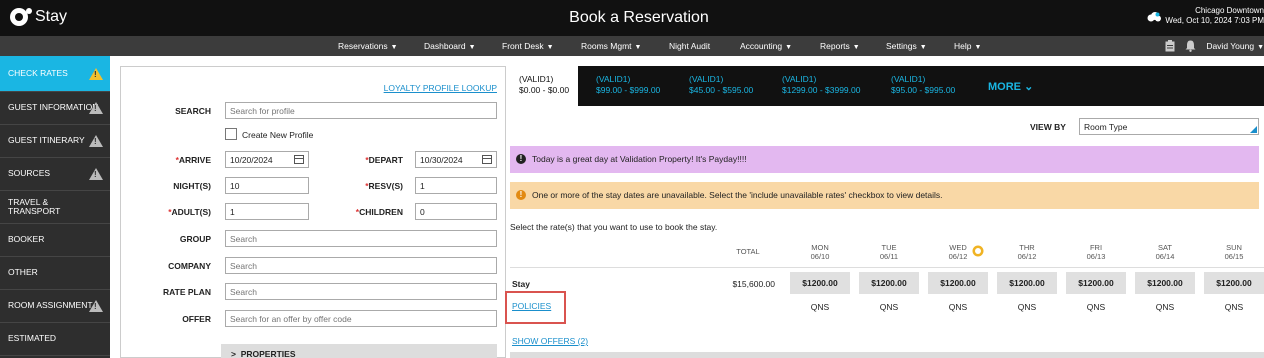 Image resolution: width=1264 pixels, height=358 pixels. What do you see at coordinates (887, 355) in the screenshot?
I see `offers-section-bar` at bounding box center [887, 355].